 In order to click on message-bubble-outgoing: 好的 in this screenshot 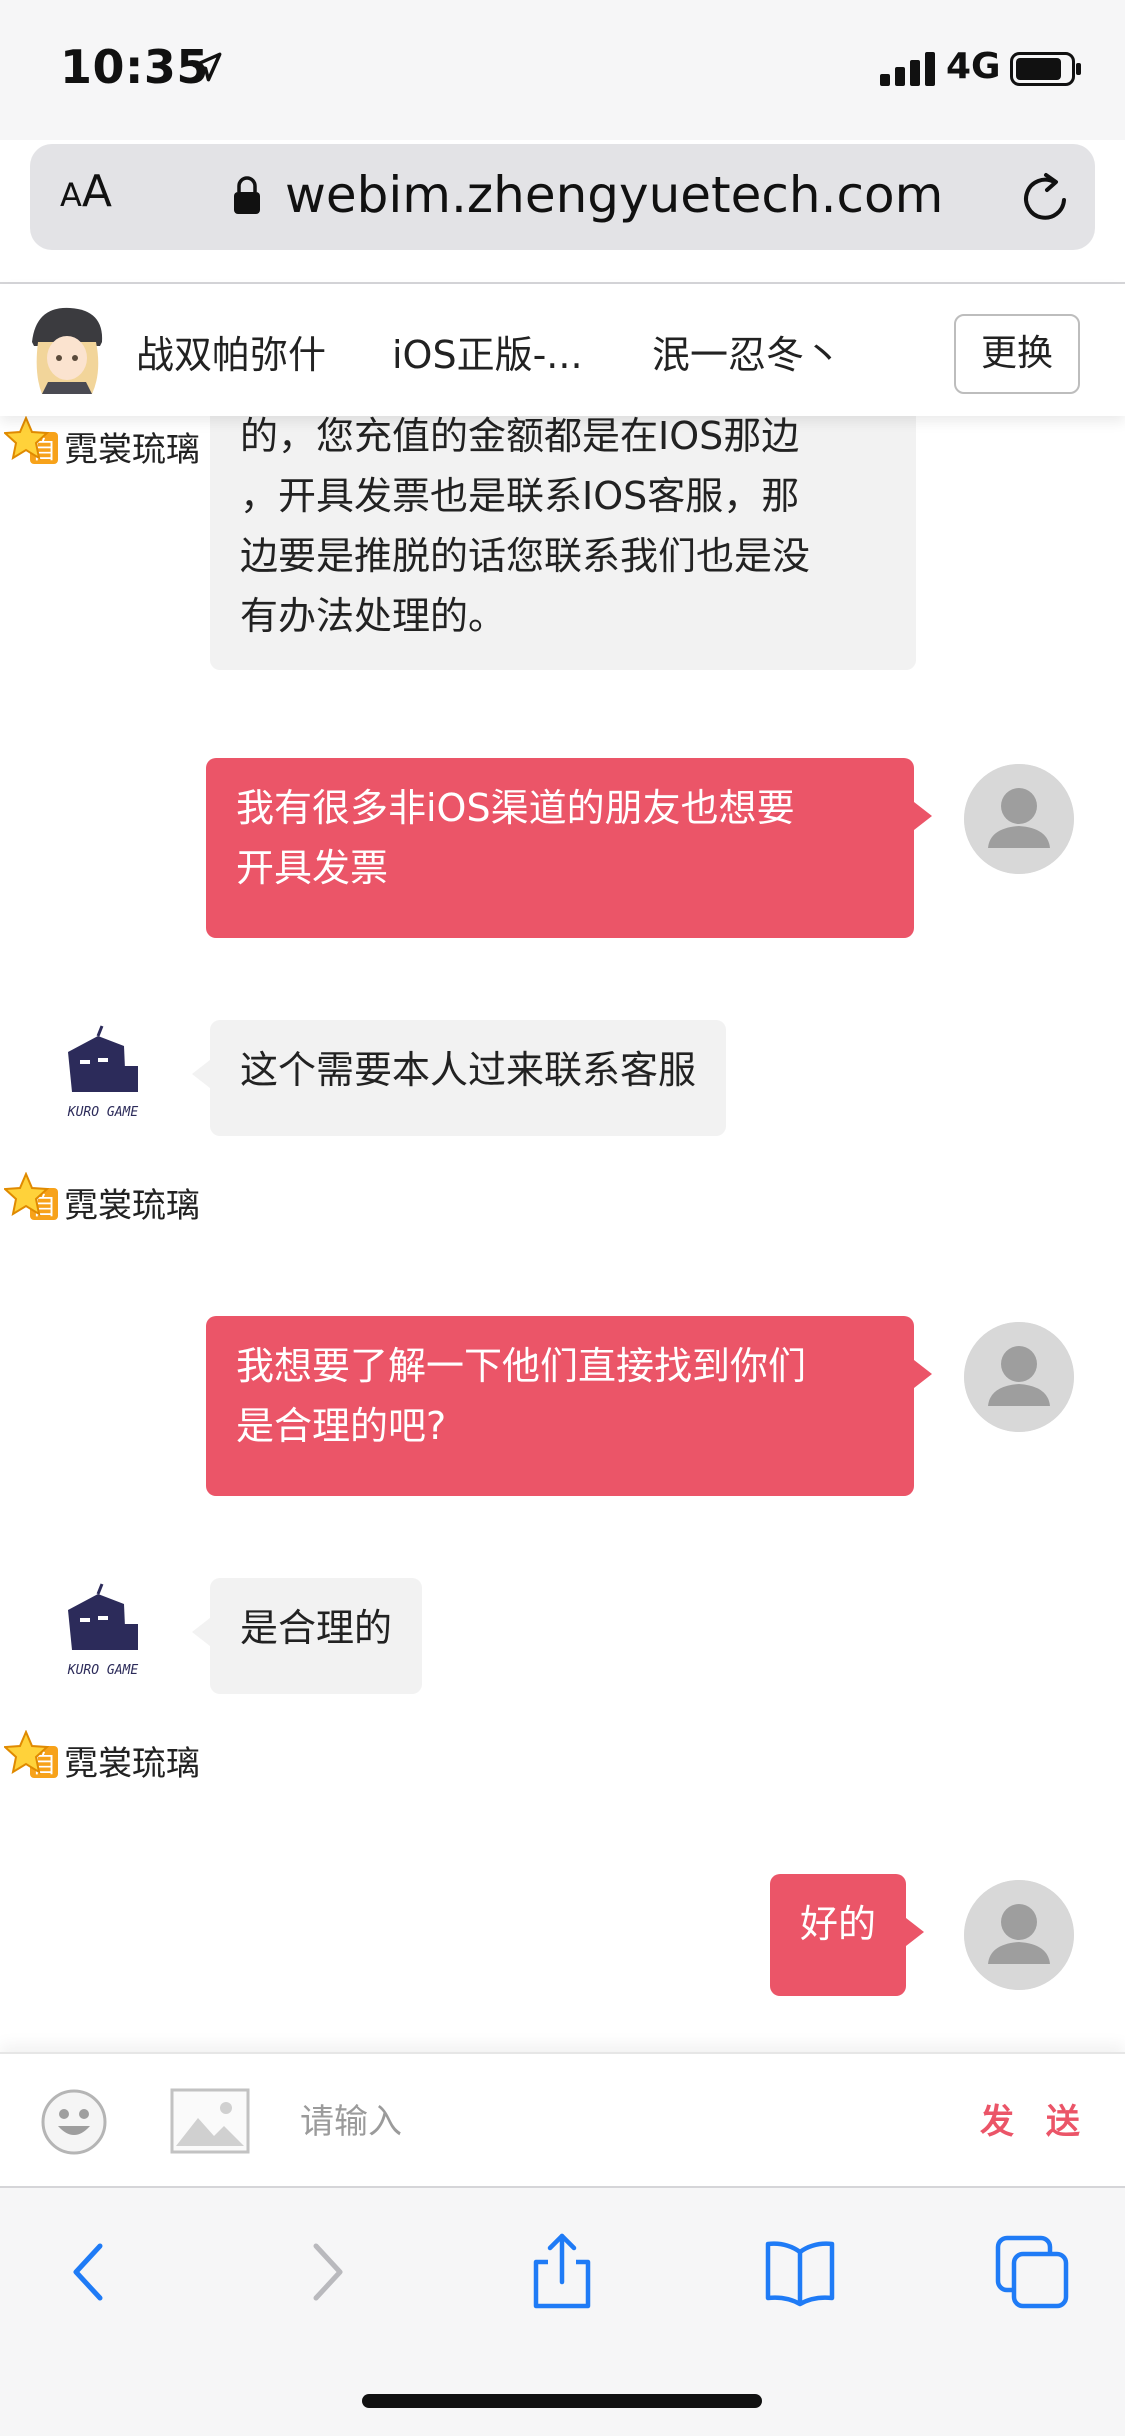, I will do `click(847, 1935)`.